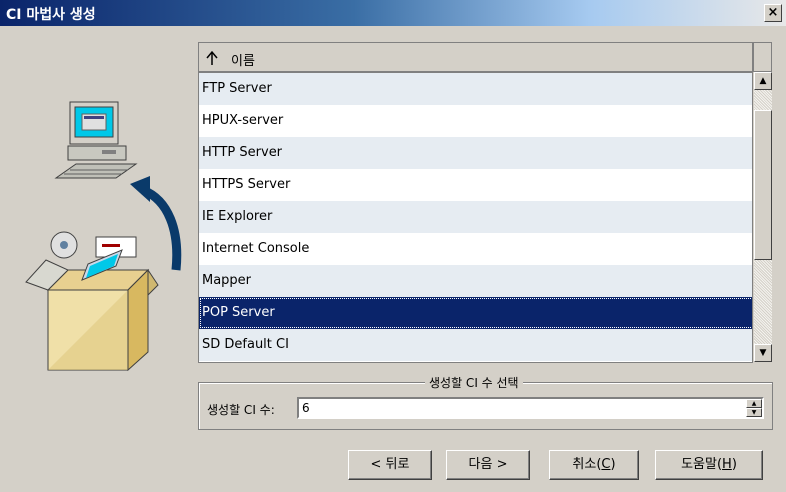  What do you see at coordinates (475, 185) in the screenshot?
I see `list-item: HTTPS Server` at bounding box center [475, 185].